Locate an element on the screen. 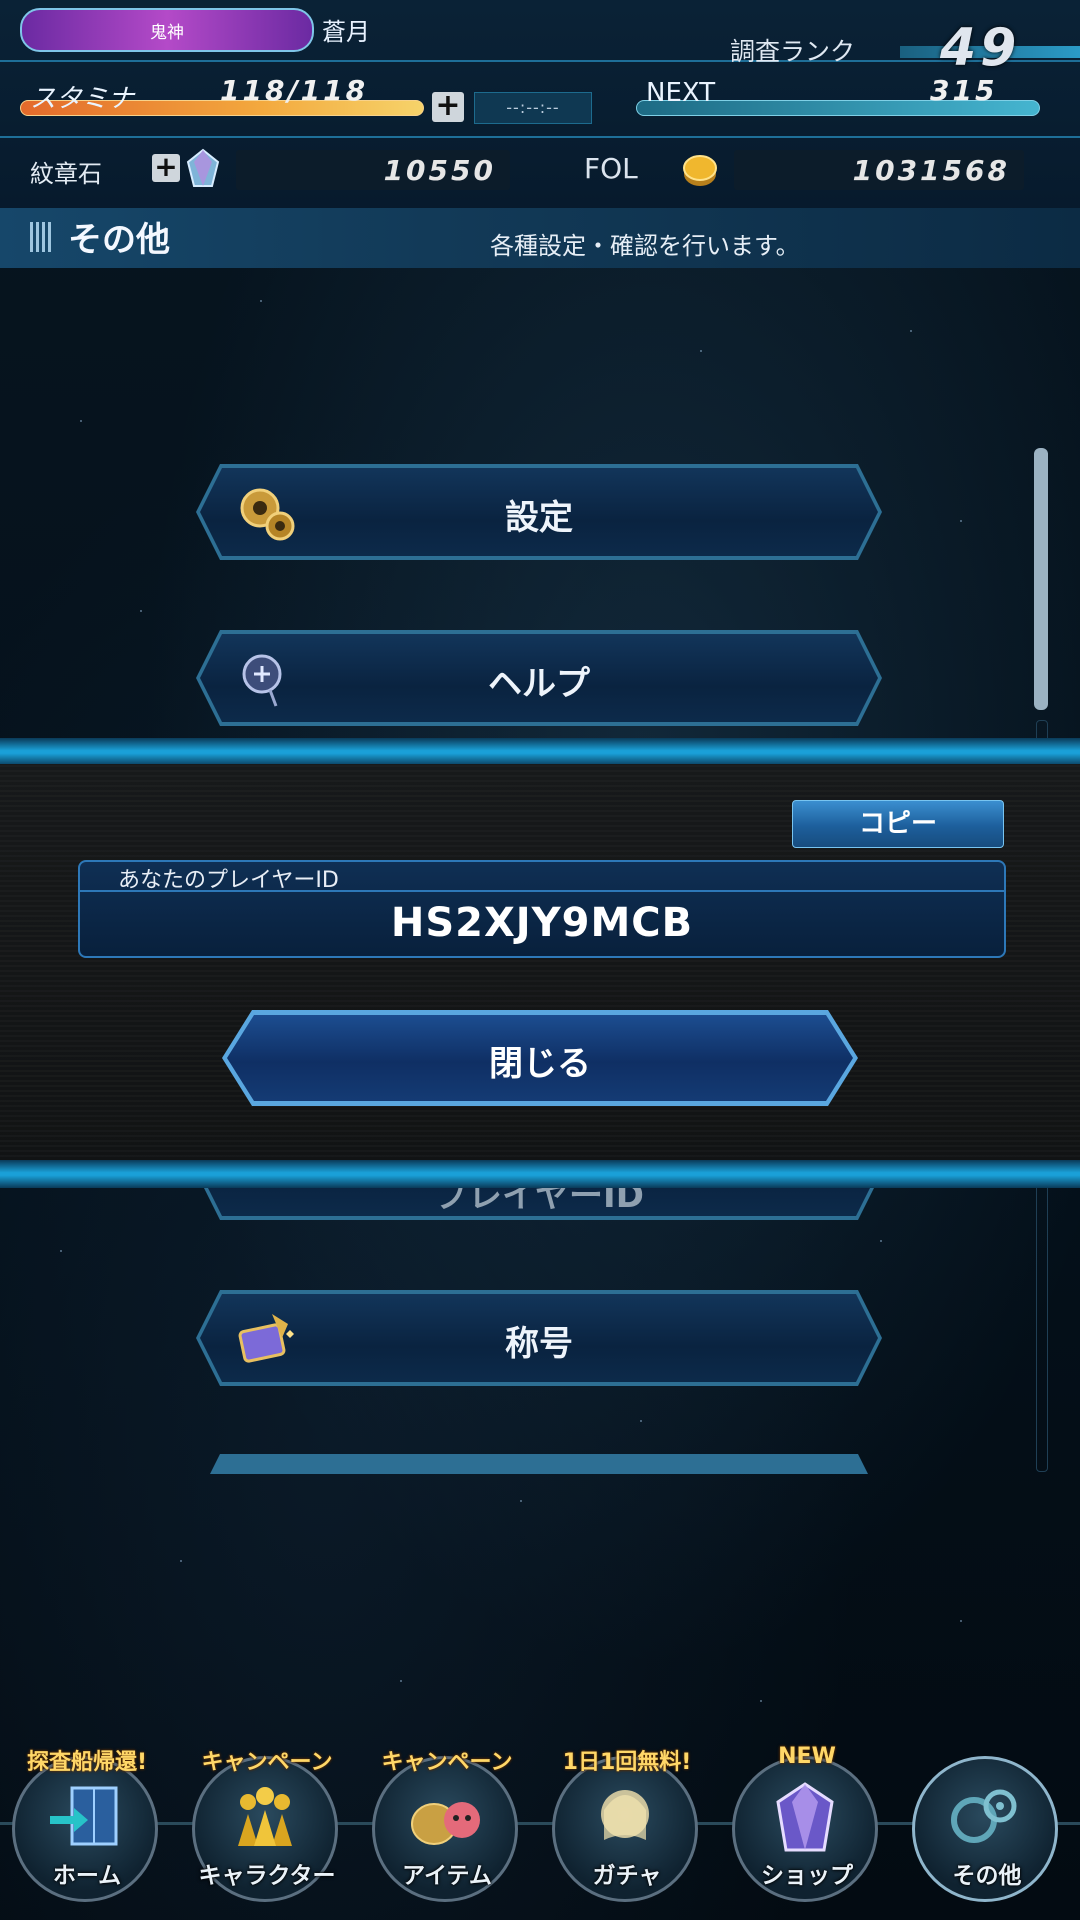  divider is located at coordinates (542, 891).